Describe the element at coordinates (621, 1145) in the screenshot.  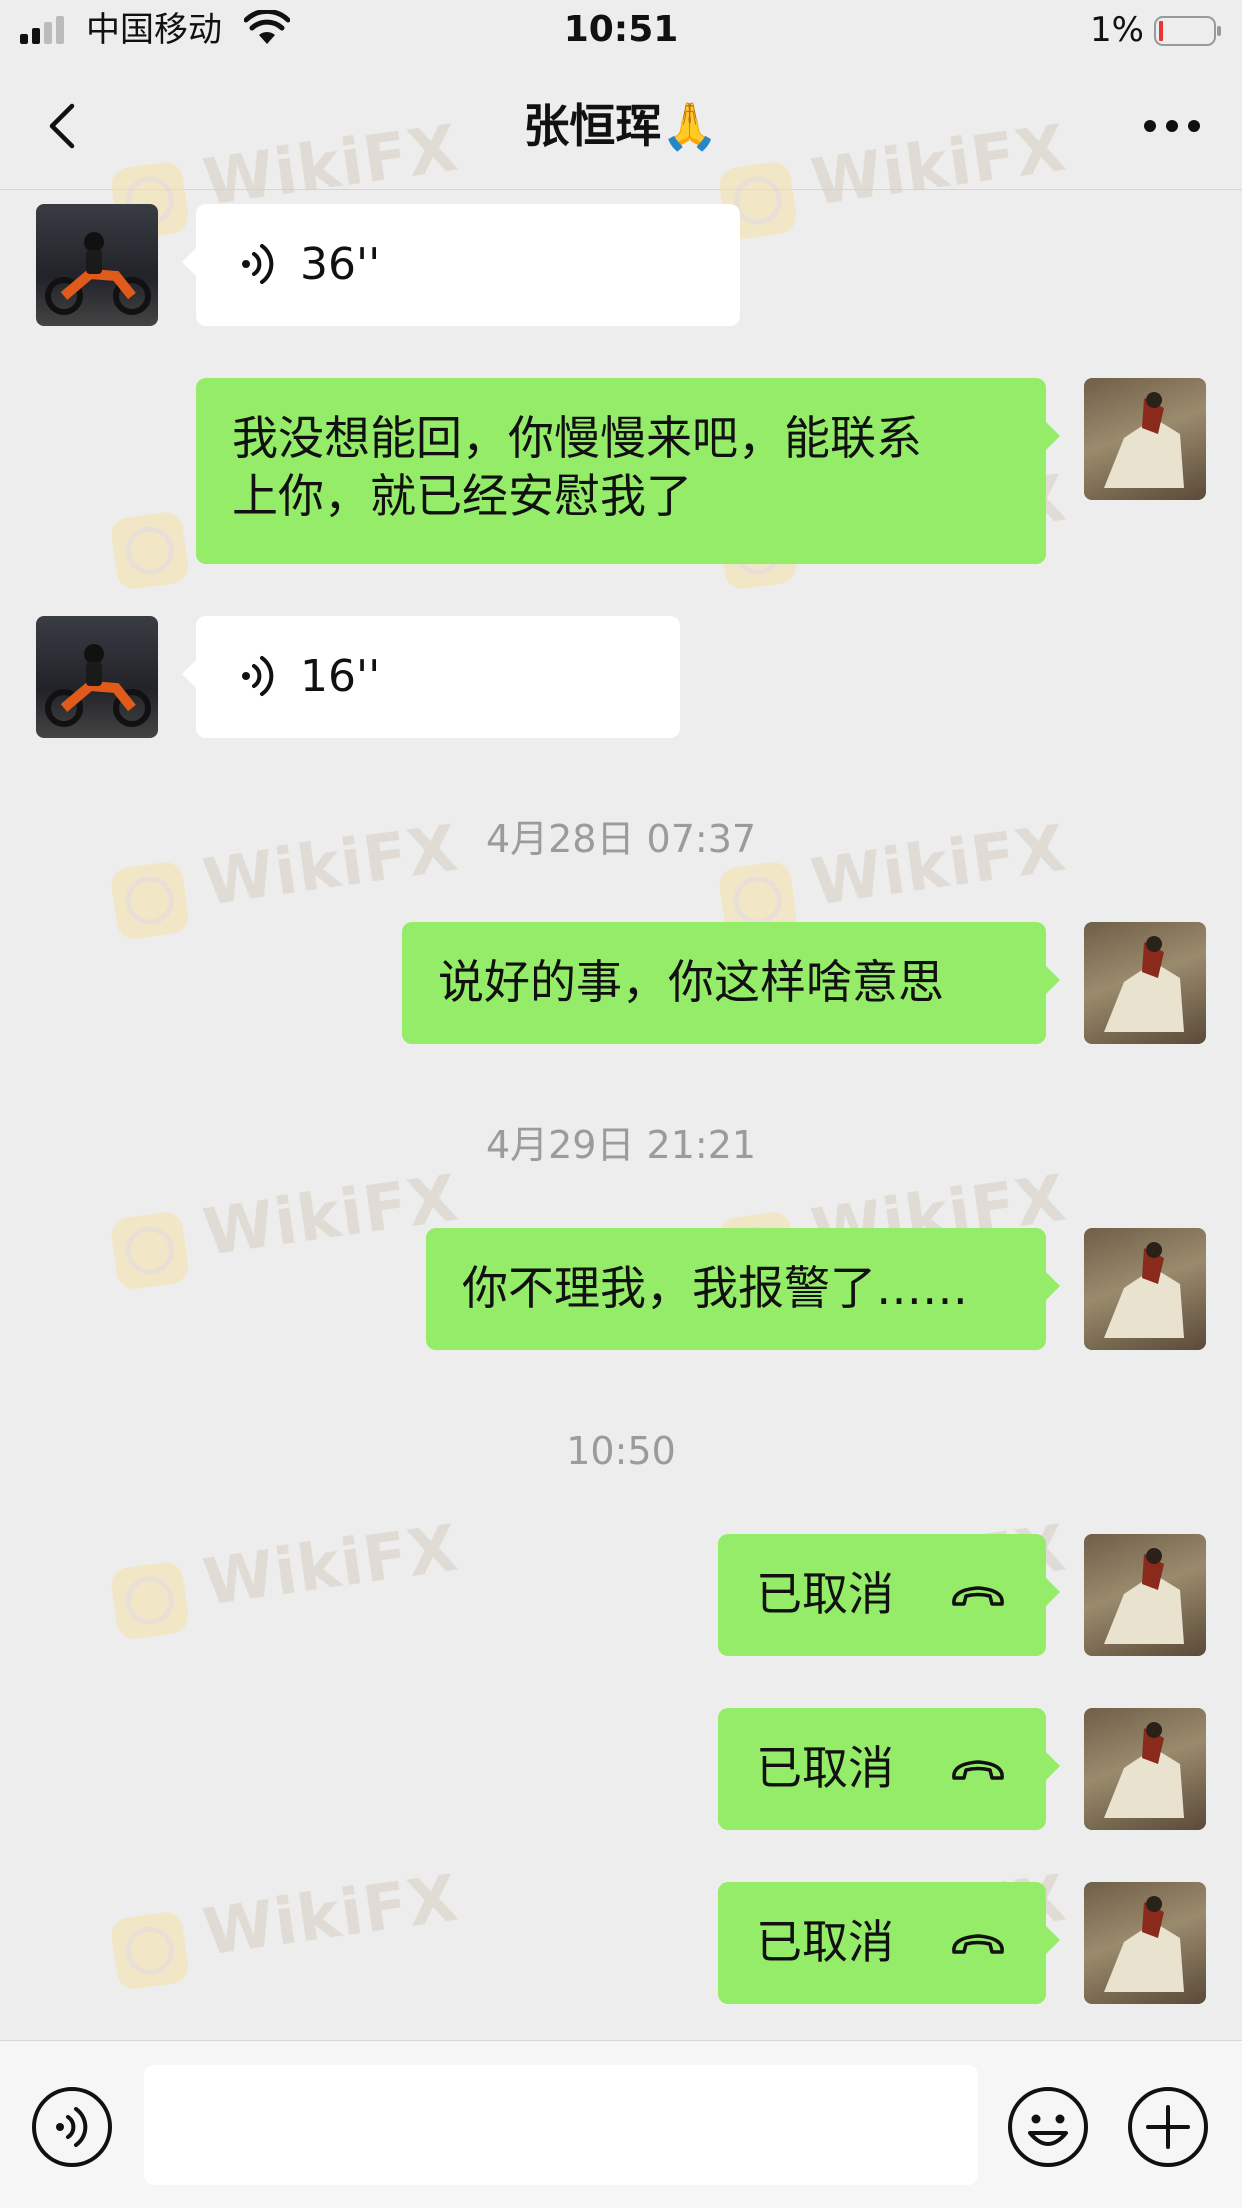
I see `timestamp: 4月29日 21:21` at that location.